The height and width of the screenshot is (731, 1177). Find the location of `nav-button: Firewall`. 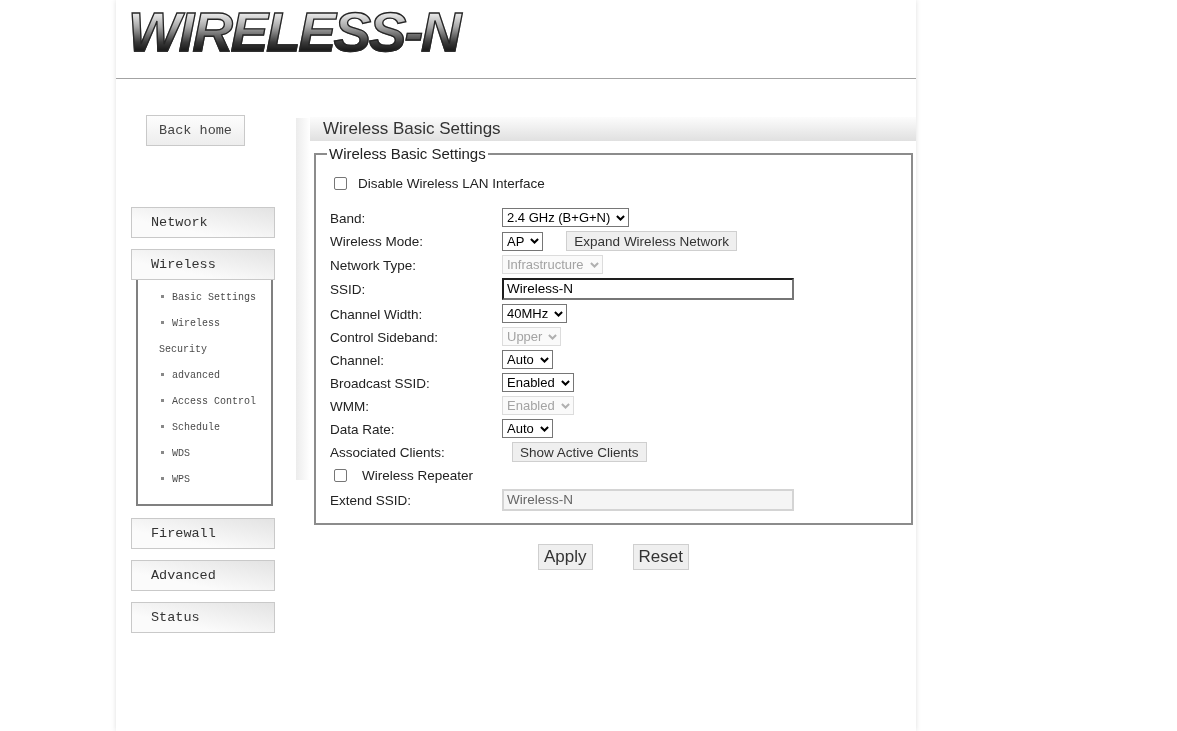

nav-button: Firewall is located at coordinates (203, 533).